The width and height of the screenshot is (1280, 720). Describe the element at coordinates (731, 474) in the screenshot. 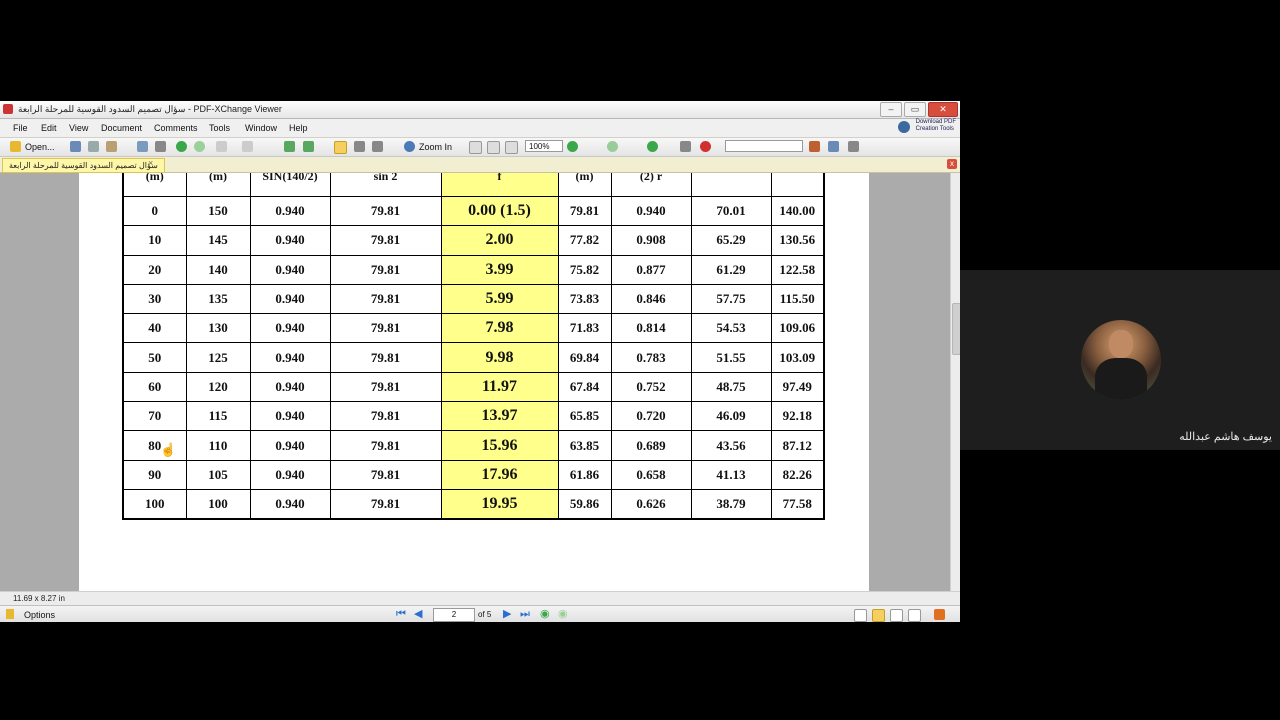

I see `table-cell: 41.13` at that location.